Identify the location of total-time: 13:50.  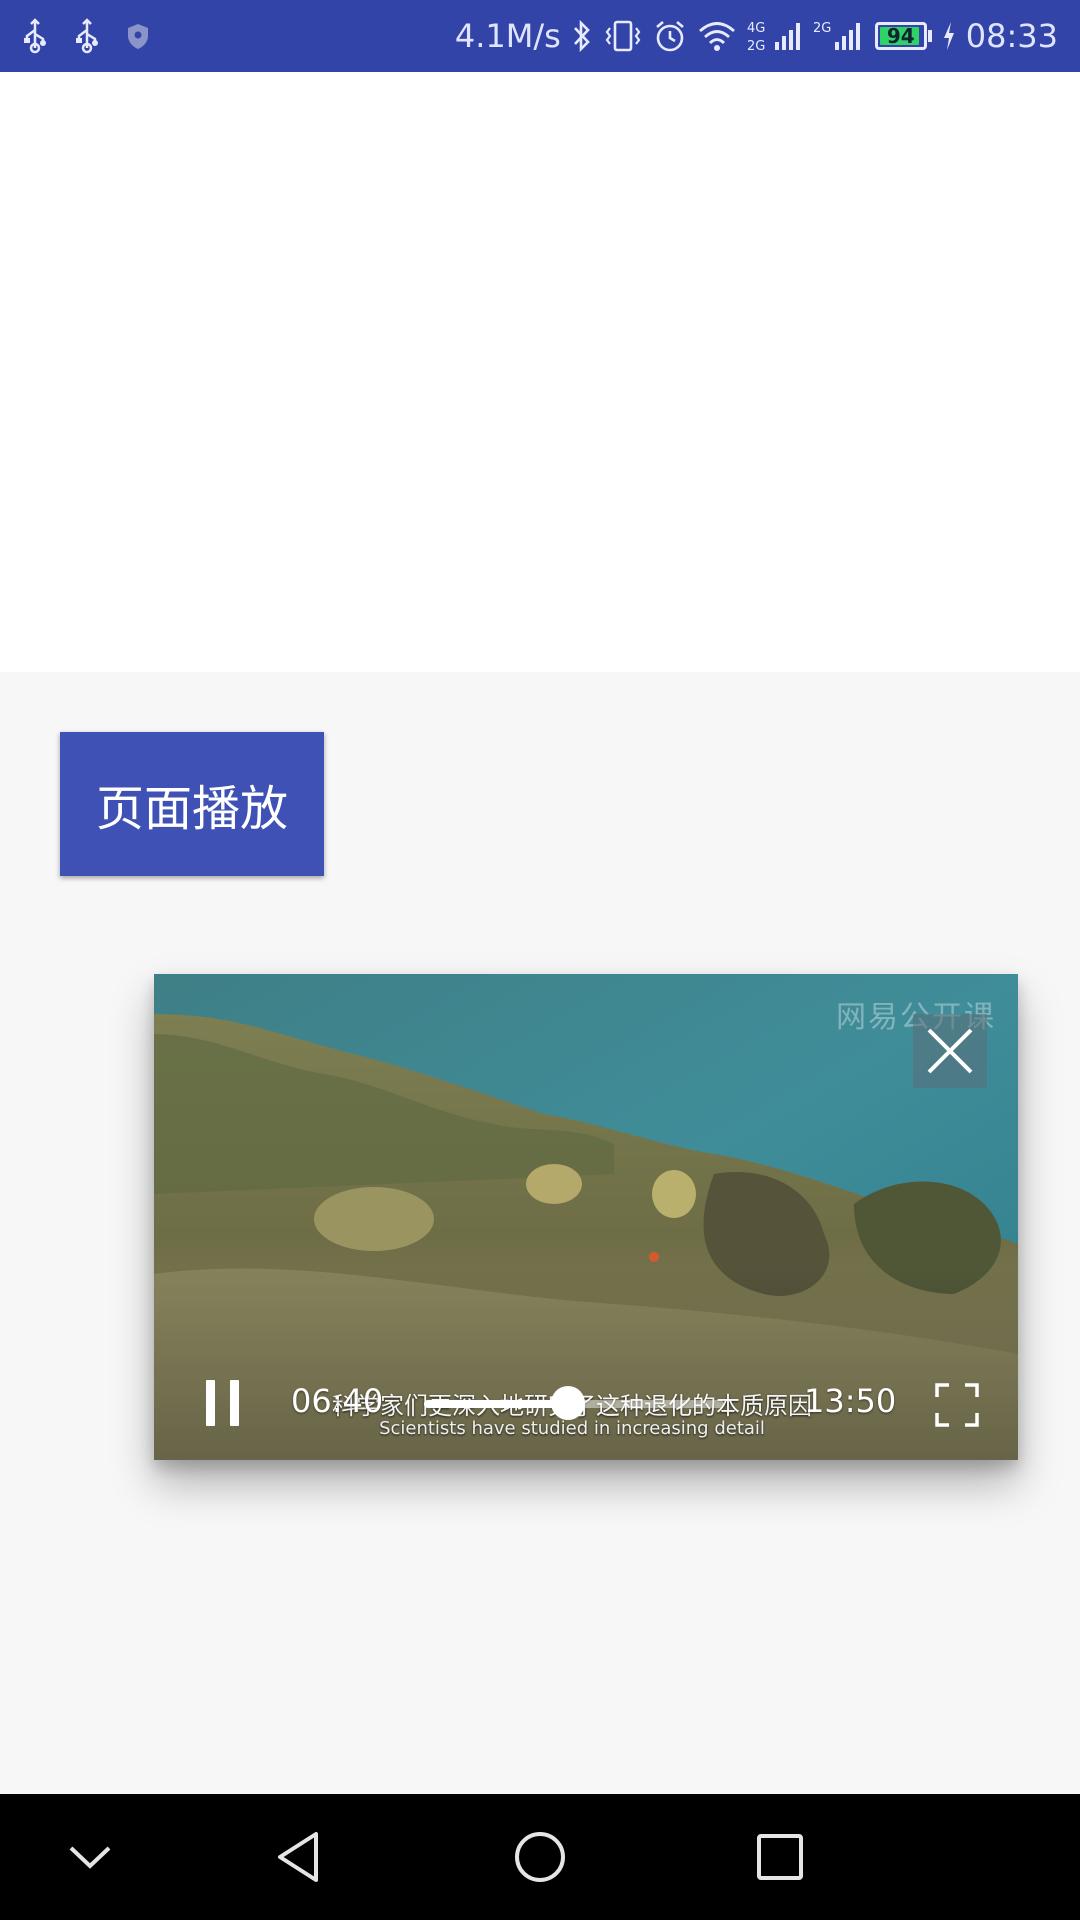
(850, 1401).